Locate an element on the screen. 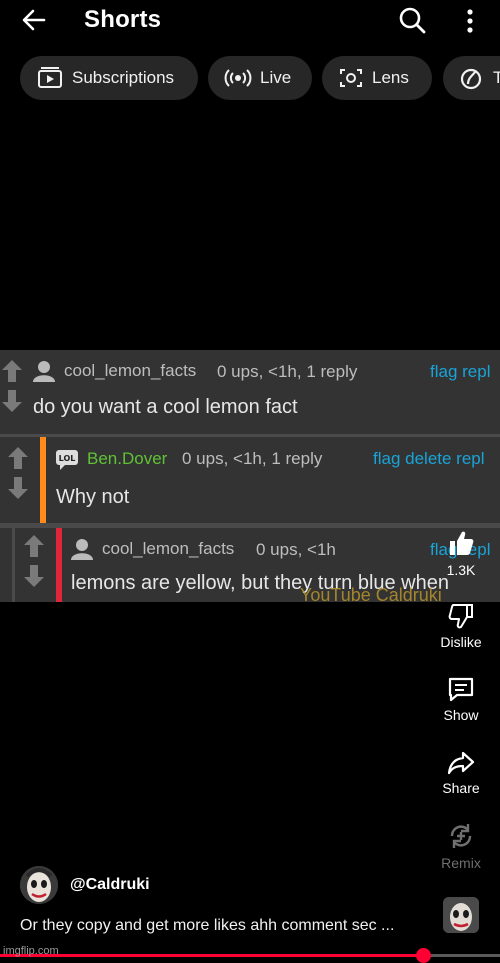  page-title: Shorts is located at coordinates (123, 19).